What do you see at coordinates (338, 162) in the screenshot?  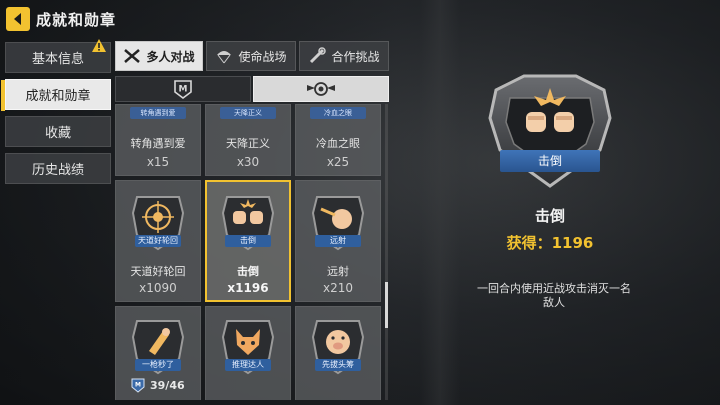 I see `medal-count: x25` at bounding box center [338, 162].